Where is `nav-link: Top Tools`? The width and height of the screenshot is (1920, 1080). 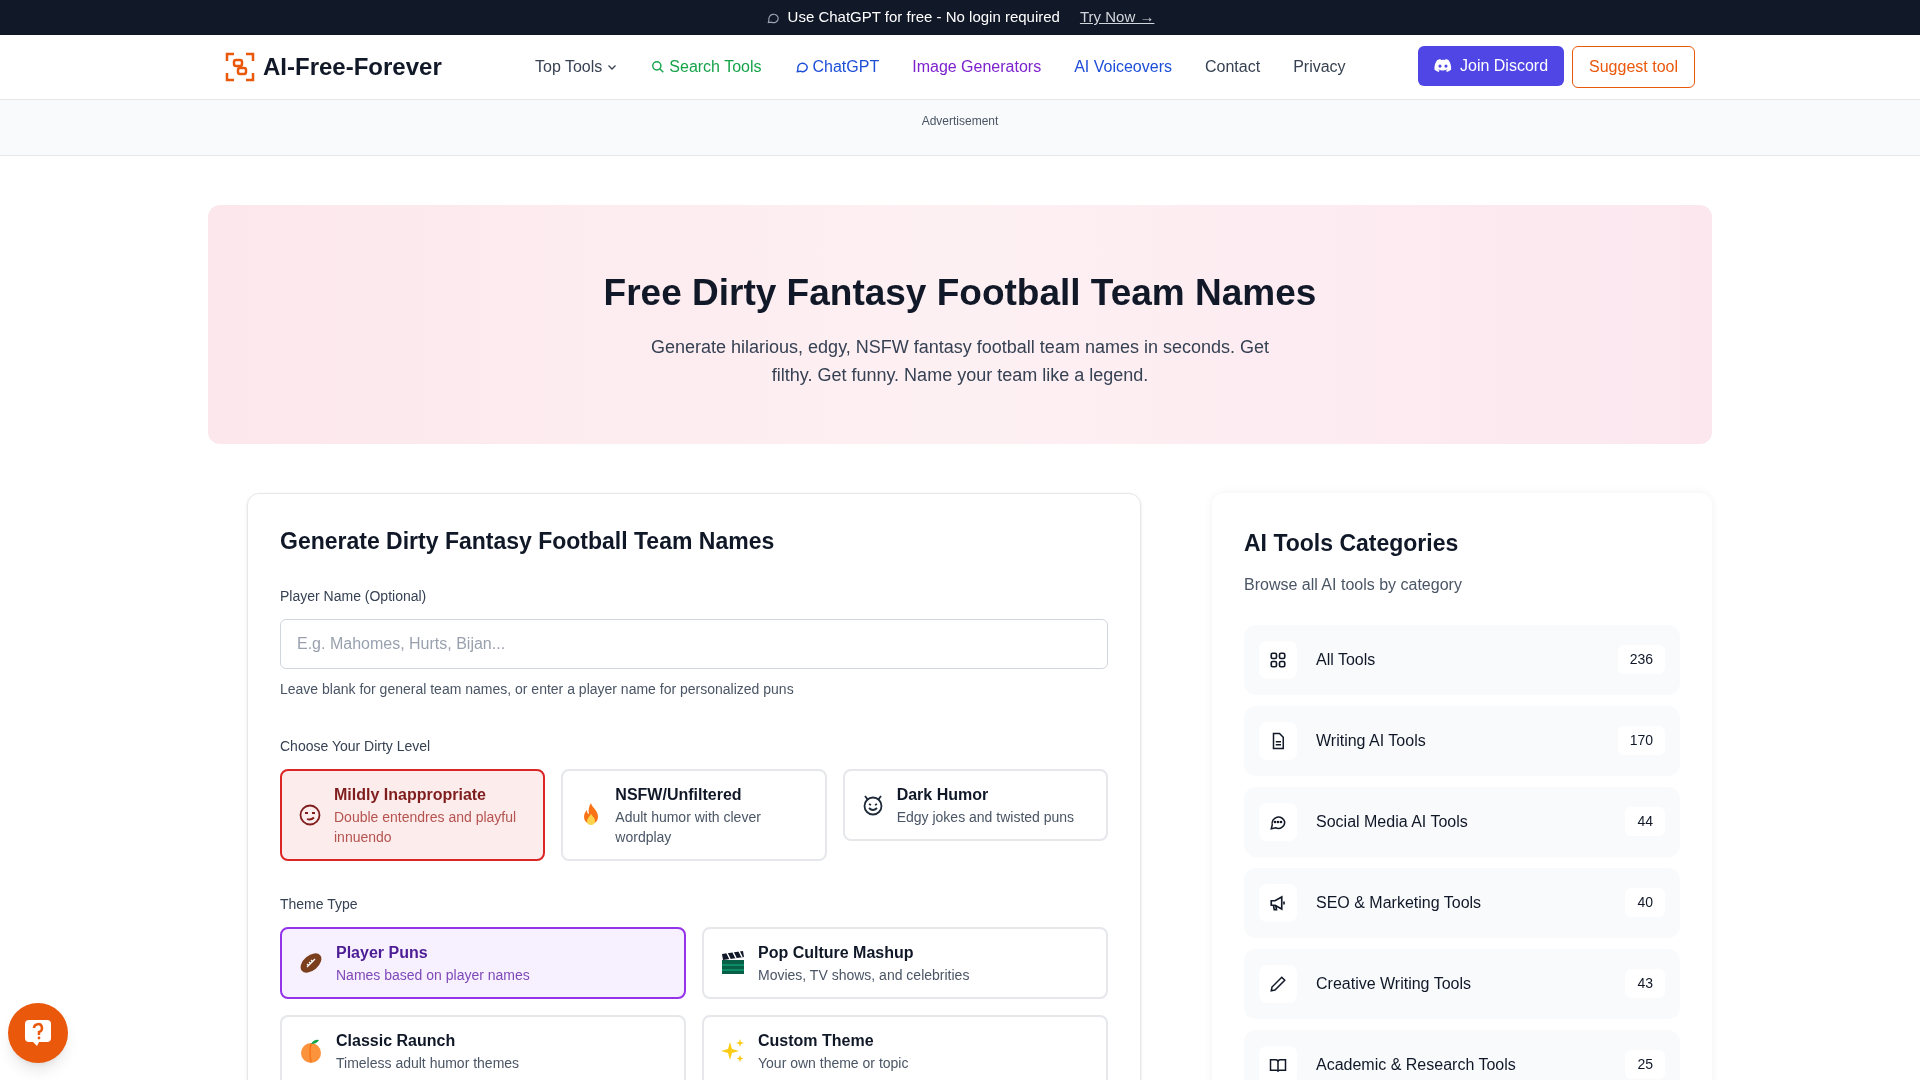 nav-link: Top Tools is located at coordinates (577, 67).